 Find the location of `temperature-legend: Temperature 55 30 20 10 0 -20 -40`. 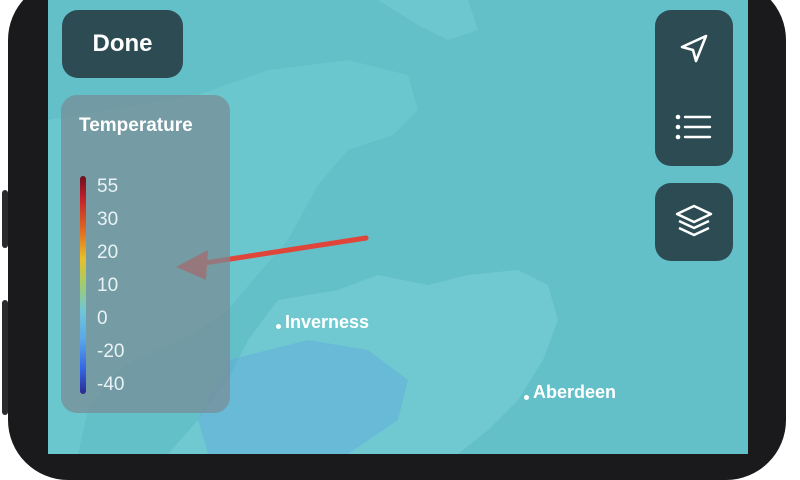

temperature-legend: Temperature 55 30 20 10 0 -20 -40 is located at coordinates (145, 254).